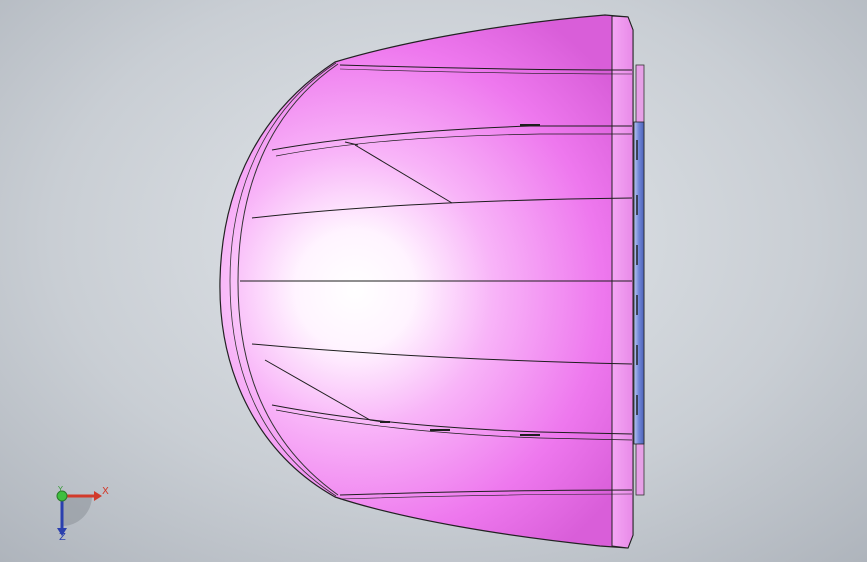  What do you see at coordinates (98, 496) in the screenshot?
I see `x-axis-arrow-icon` at bounding box center [98, 496].